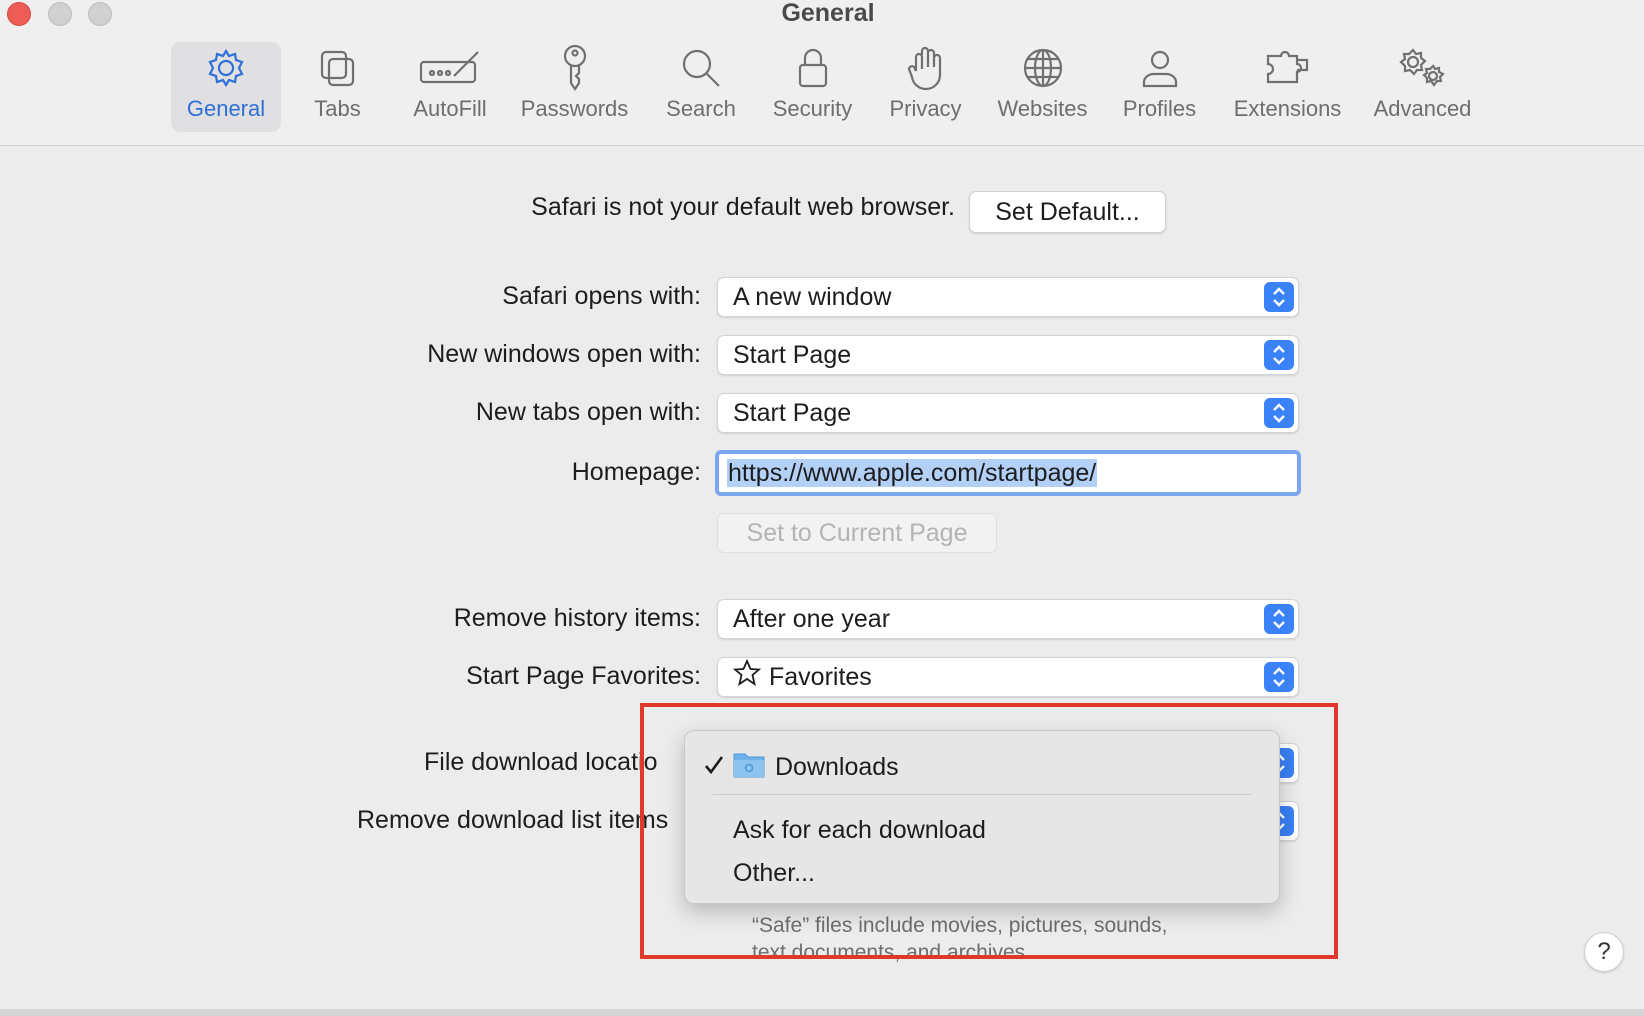  I want to click on tab-label: Privacy, so click(925, 108).